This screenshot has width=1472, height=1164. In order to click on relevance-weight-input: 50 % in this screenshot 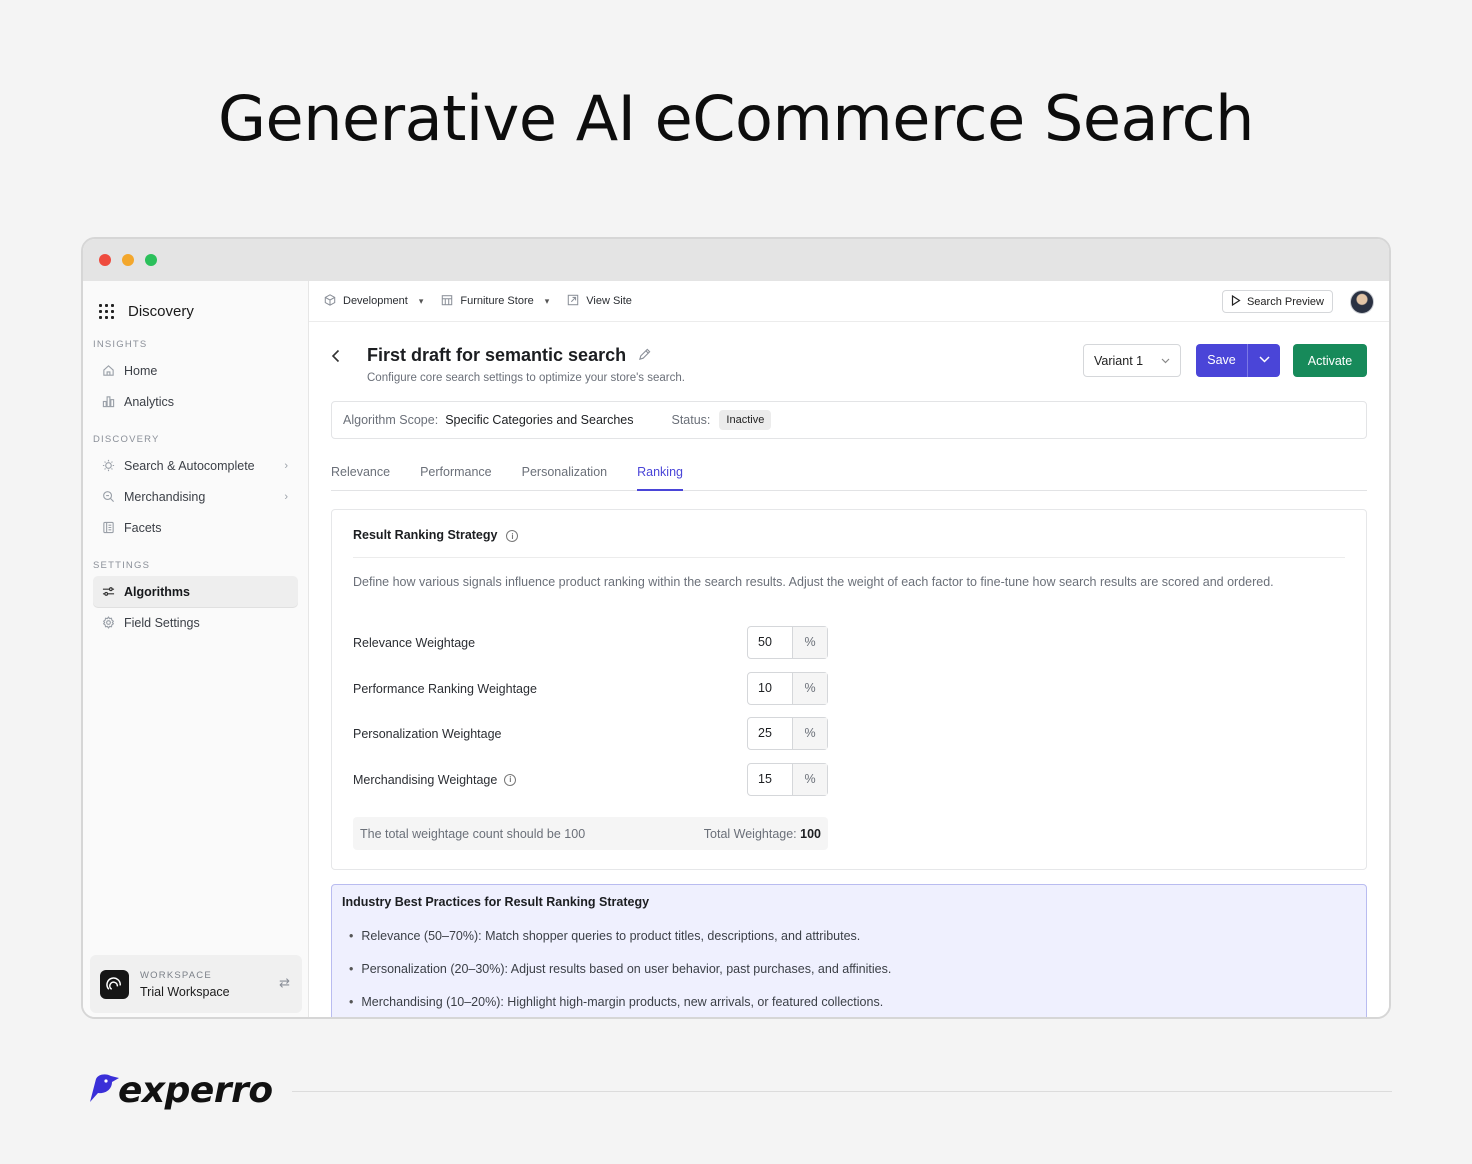, I will do `click(787, 642)`.